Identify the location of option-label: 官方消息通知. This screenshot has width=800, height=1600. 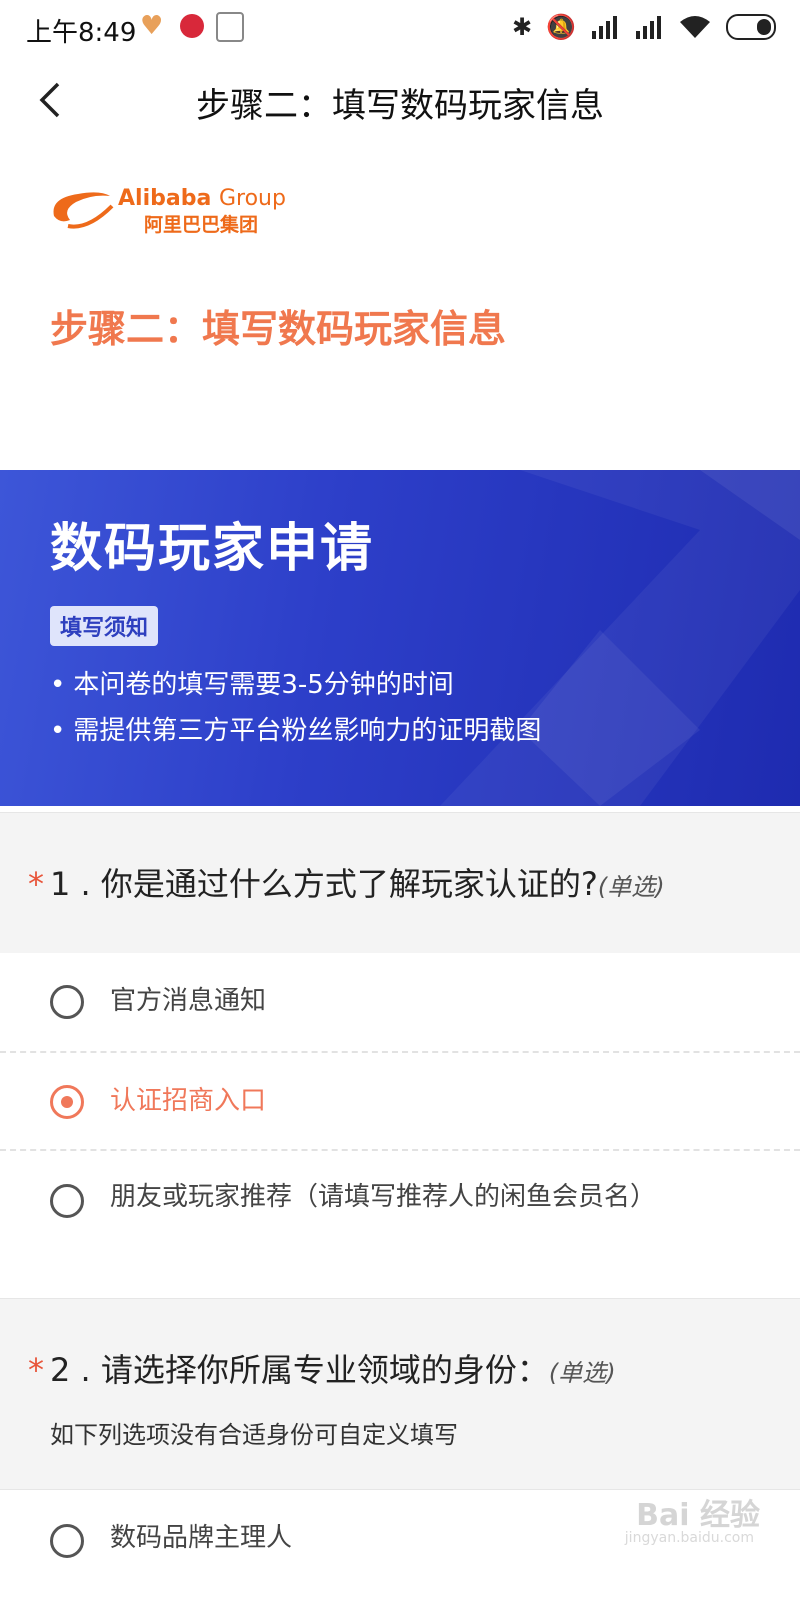
(188, 1001).